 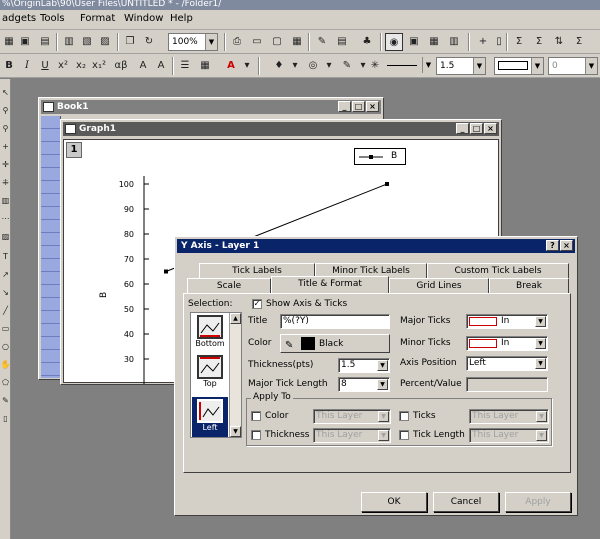 What do you see at coordinates (211, 107) in the screenshot?
I see `book-title-bar: Book1 _ □ ×` at bounding box center [211, 107].